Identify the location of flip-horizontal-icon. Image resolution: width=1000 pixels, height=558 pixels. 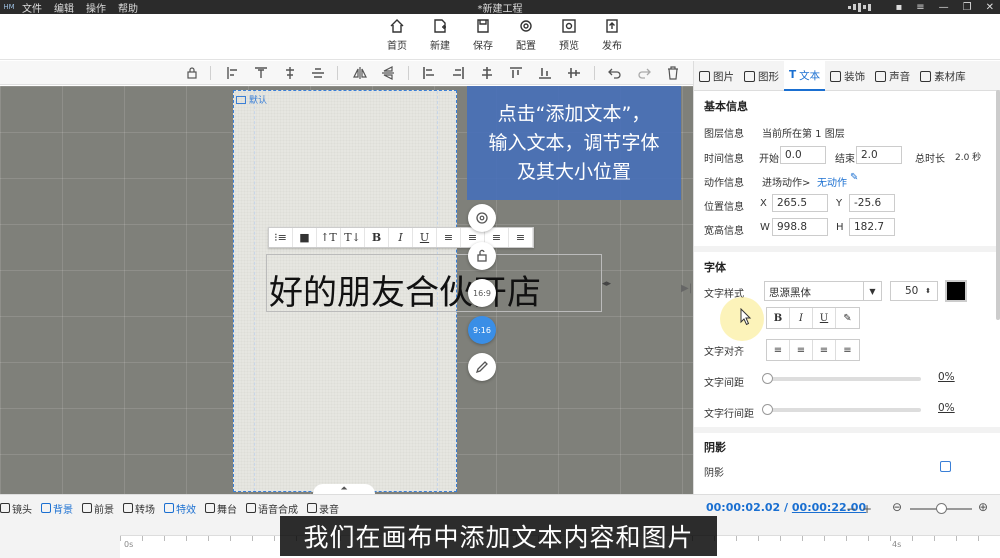
(360, 73).